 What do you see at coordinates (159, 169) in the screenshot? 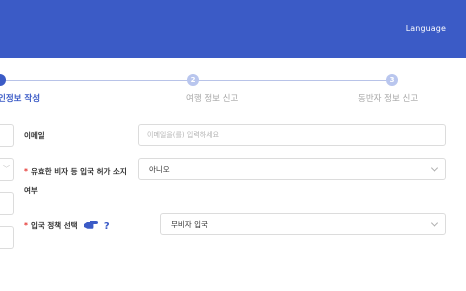
I see `visa-select-value: 아니오` at bounding box center [159, 169].